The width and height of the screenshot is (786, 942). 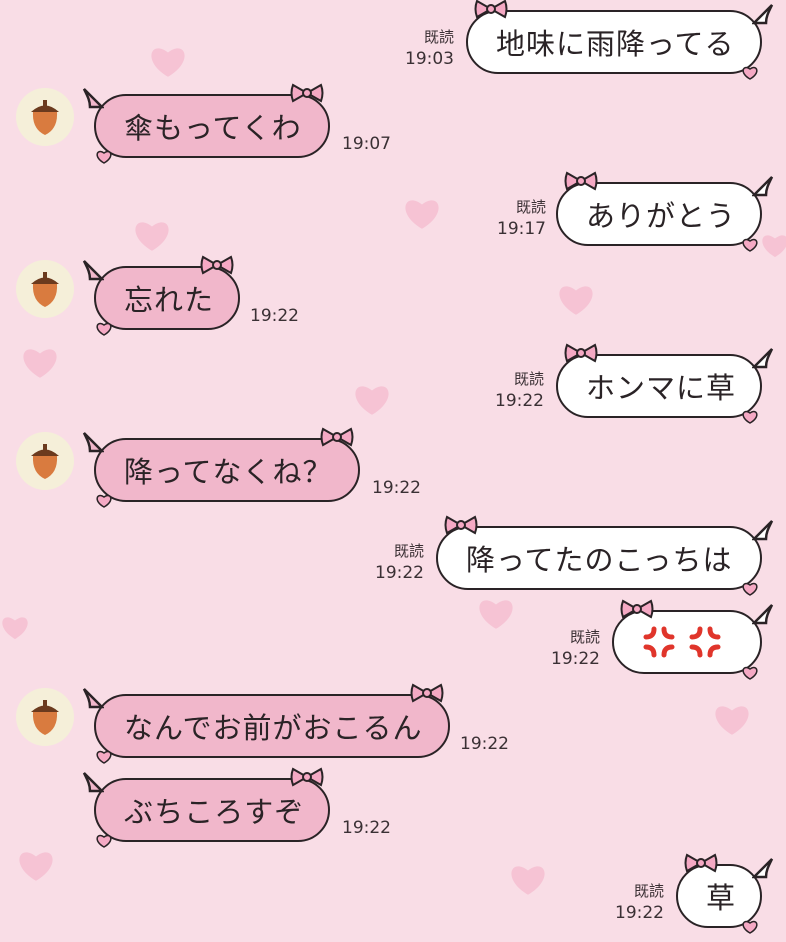 What do you see at coordinates (615, 44) in the screenshot?
I see `message-text: 地味に雨降ってる` at bounding box center [615, 44].